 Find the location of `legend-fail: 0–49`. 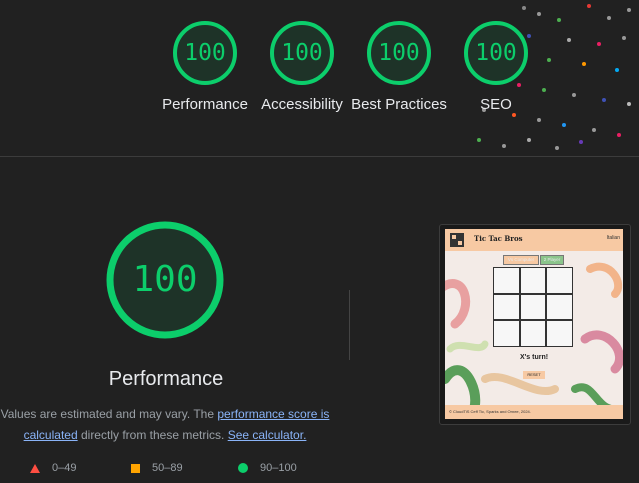

legend-fail: 0–49 is located at coordinates (53, 468).